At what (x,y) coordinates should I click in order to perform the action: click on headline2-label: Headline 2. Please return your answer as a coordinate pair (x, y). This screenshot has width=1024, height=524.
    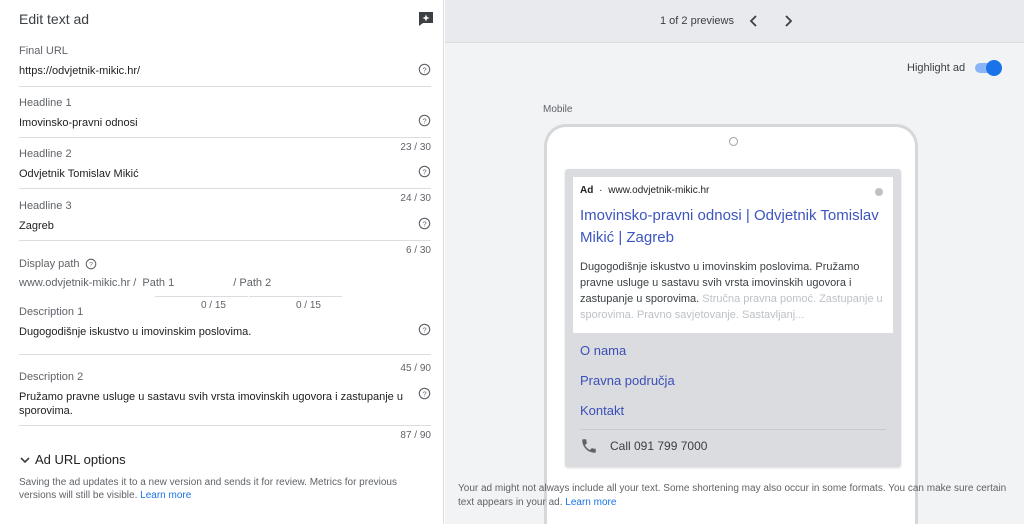
    Looking at the image, I should click on (45, 154).